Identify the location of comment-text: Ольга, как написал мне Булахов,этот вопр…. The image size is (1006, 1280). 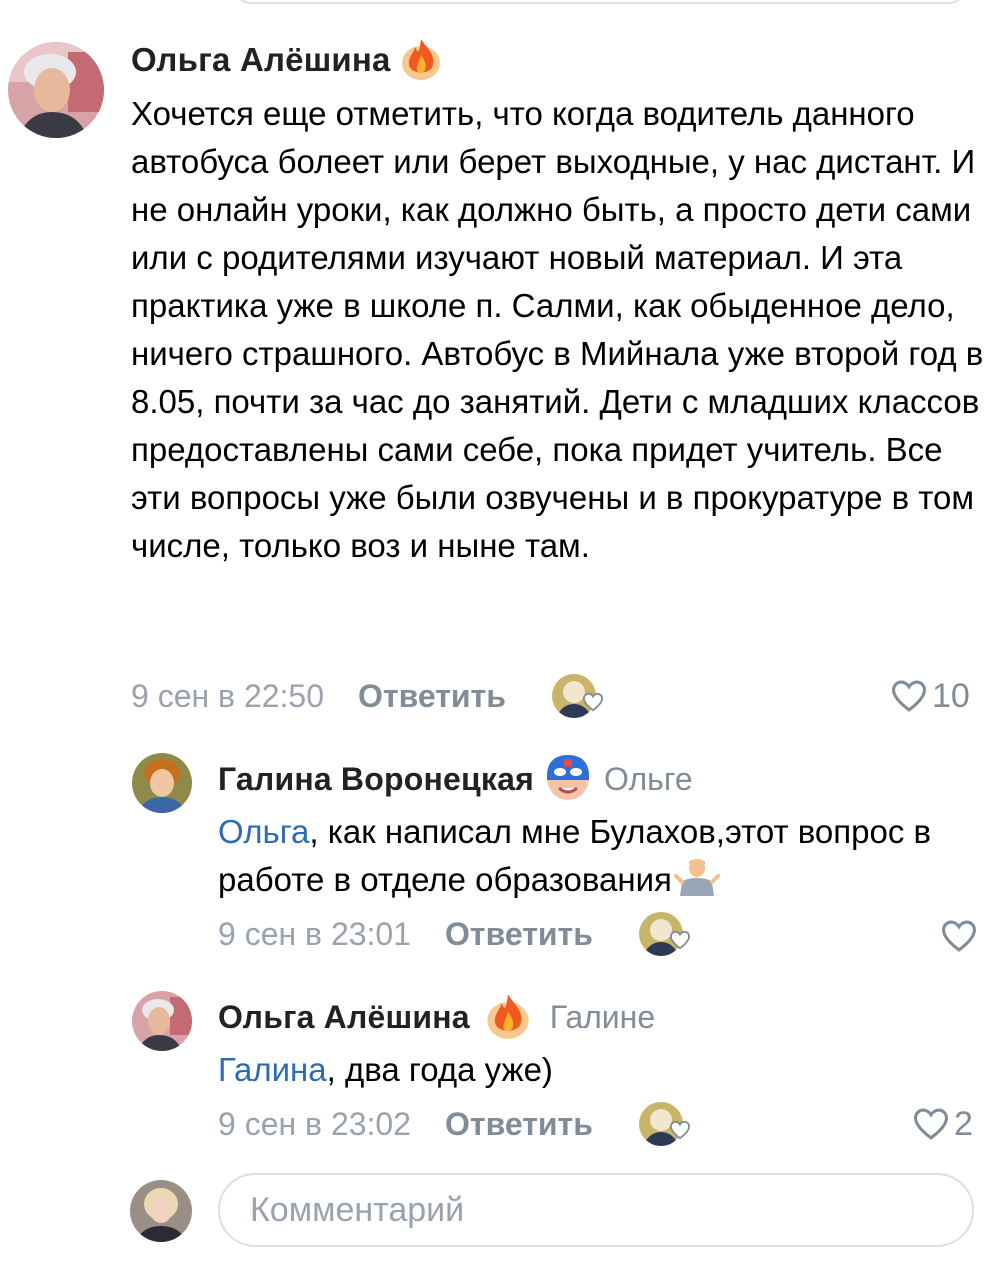
(598, 858).